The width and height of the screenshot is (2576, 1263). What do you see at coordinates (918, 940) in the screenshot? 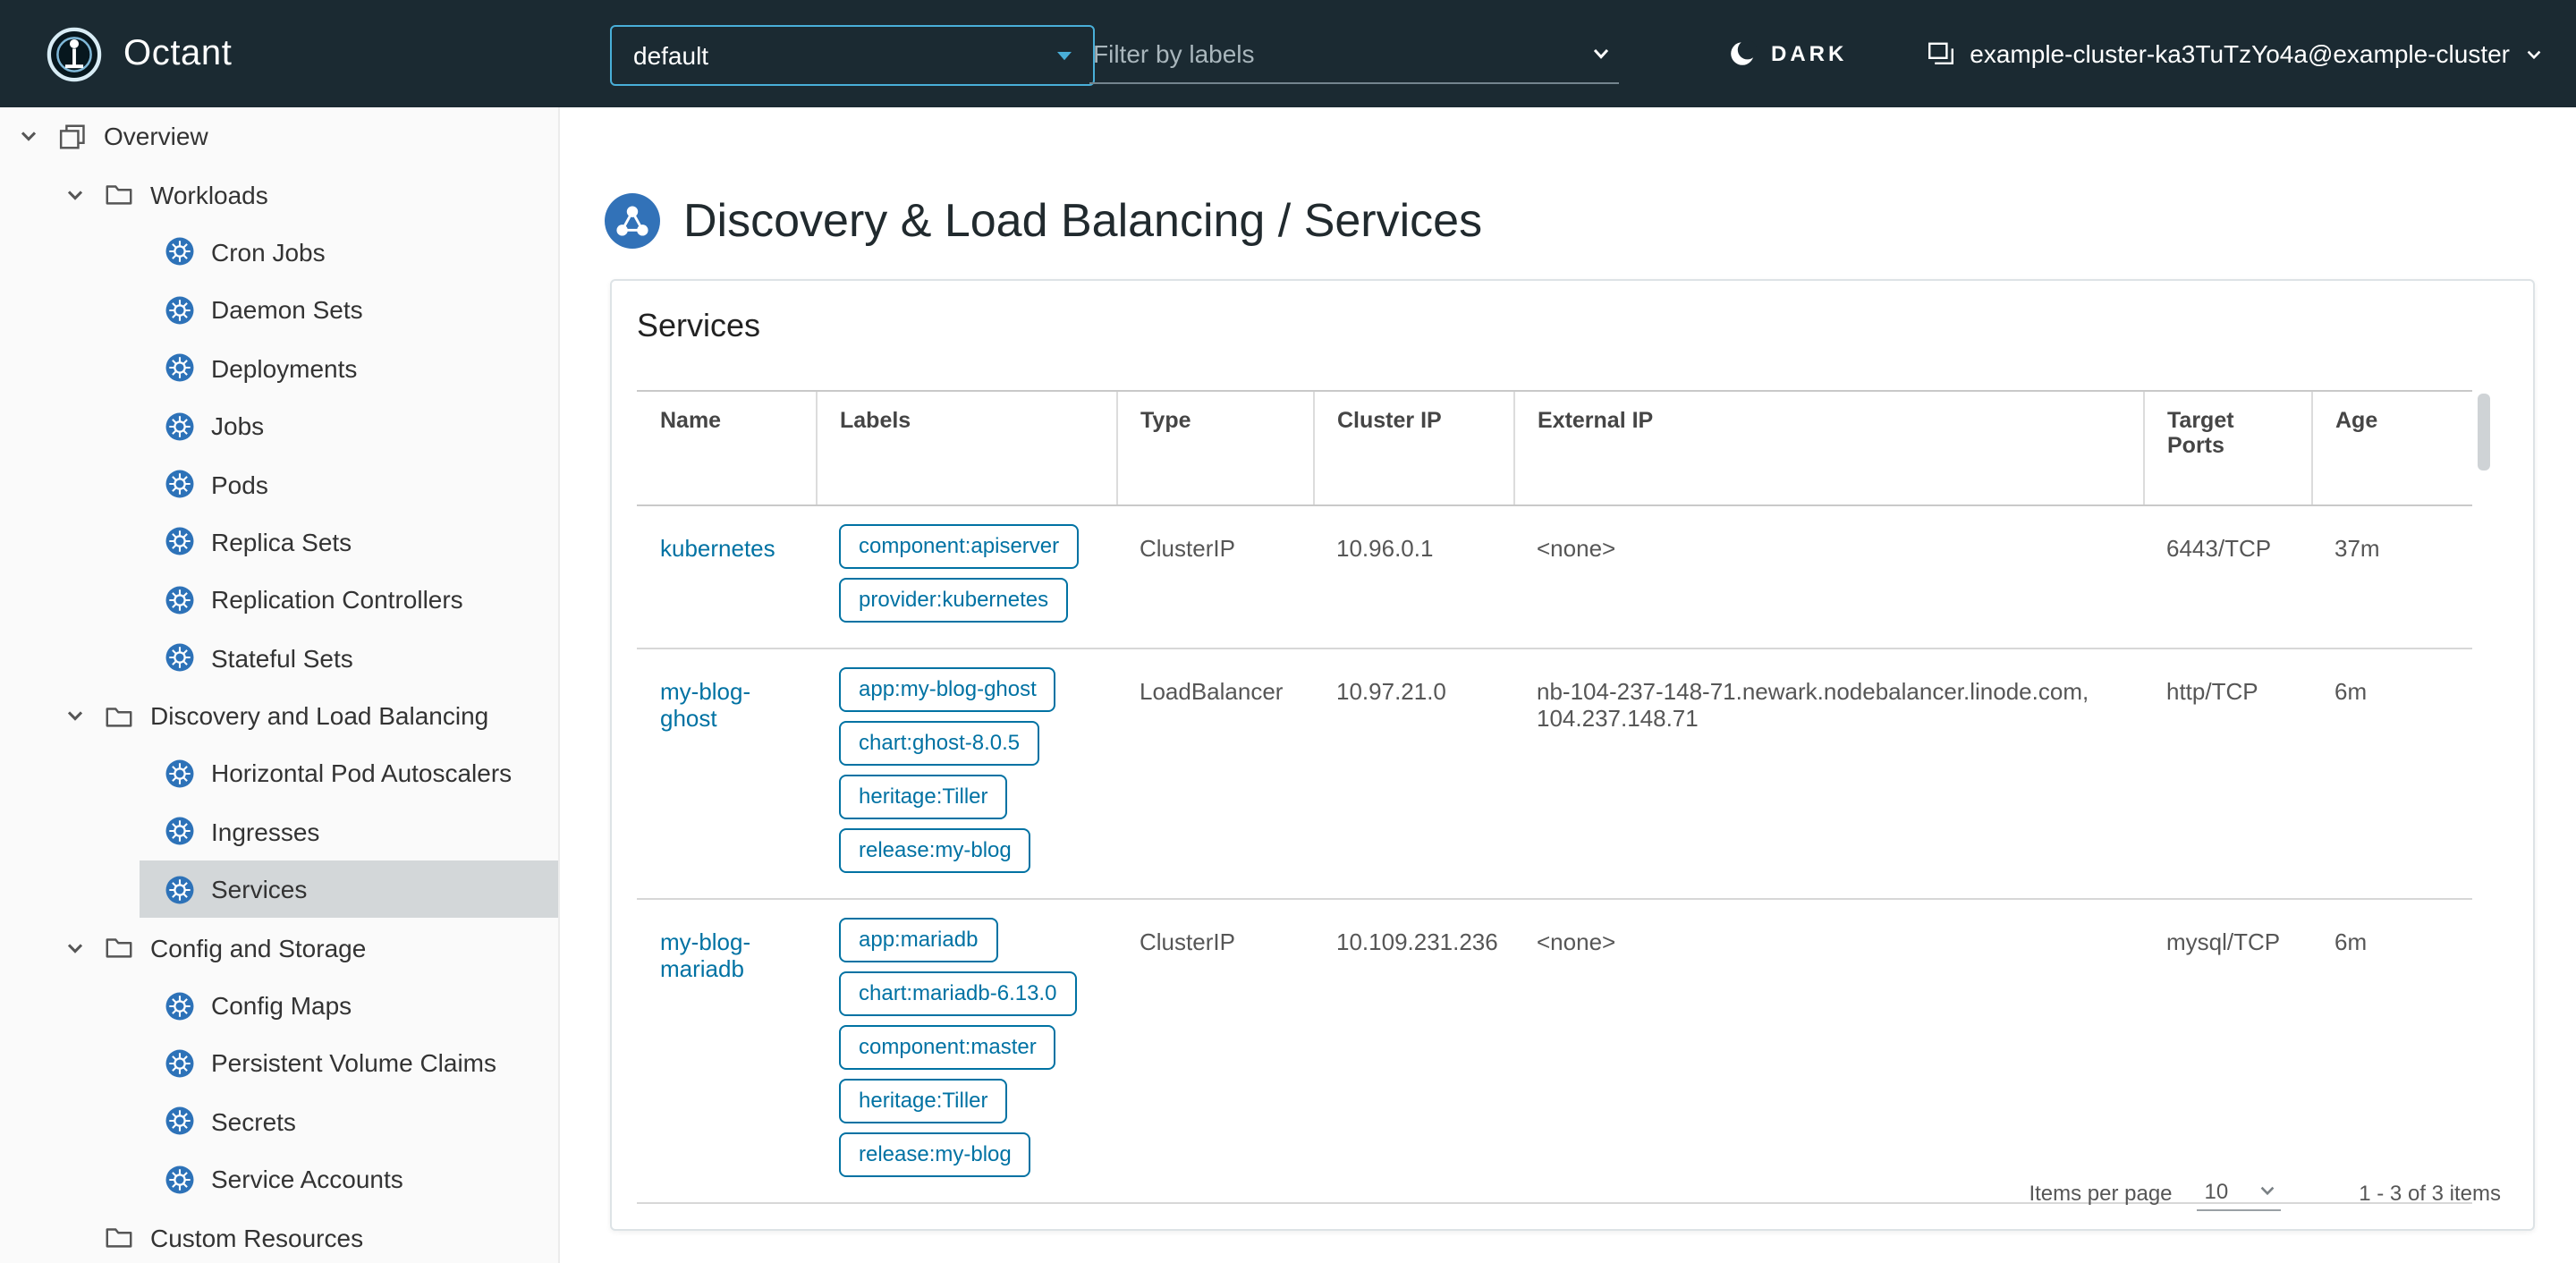
I see `label-pill: app:mariadb` at bounding box center [918, 940].